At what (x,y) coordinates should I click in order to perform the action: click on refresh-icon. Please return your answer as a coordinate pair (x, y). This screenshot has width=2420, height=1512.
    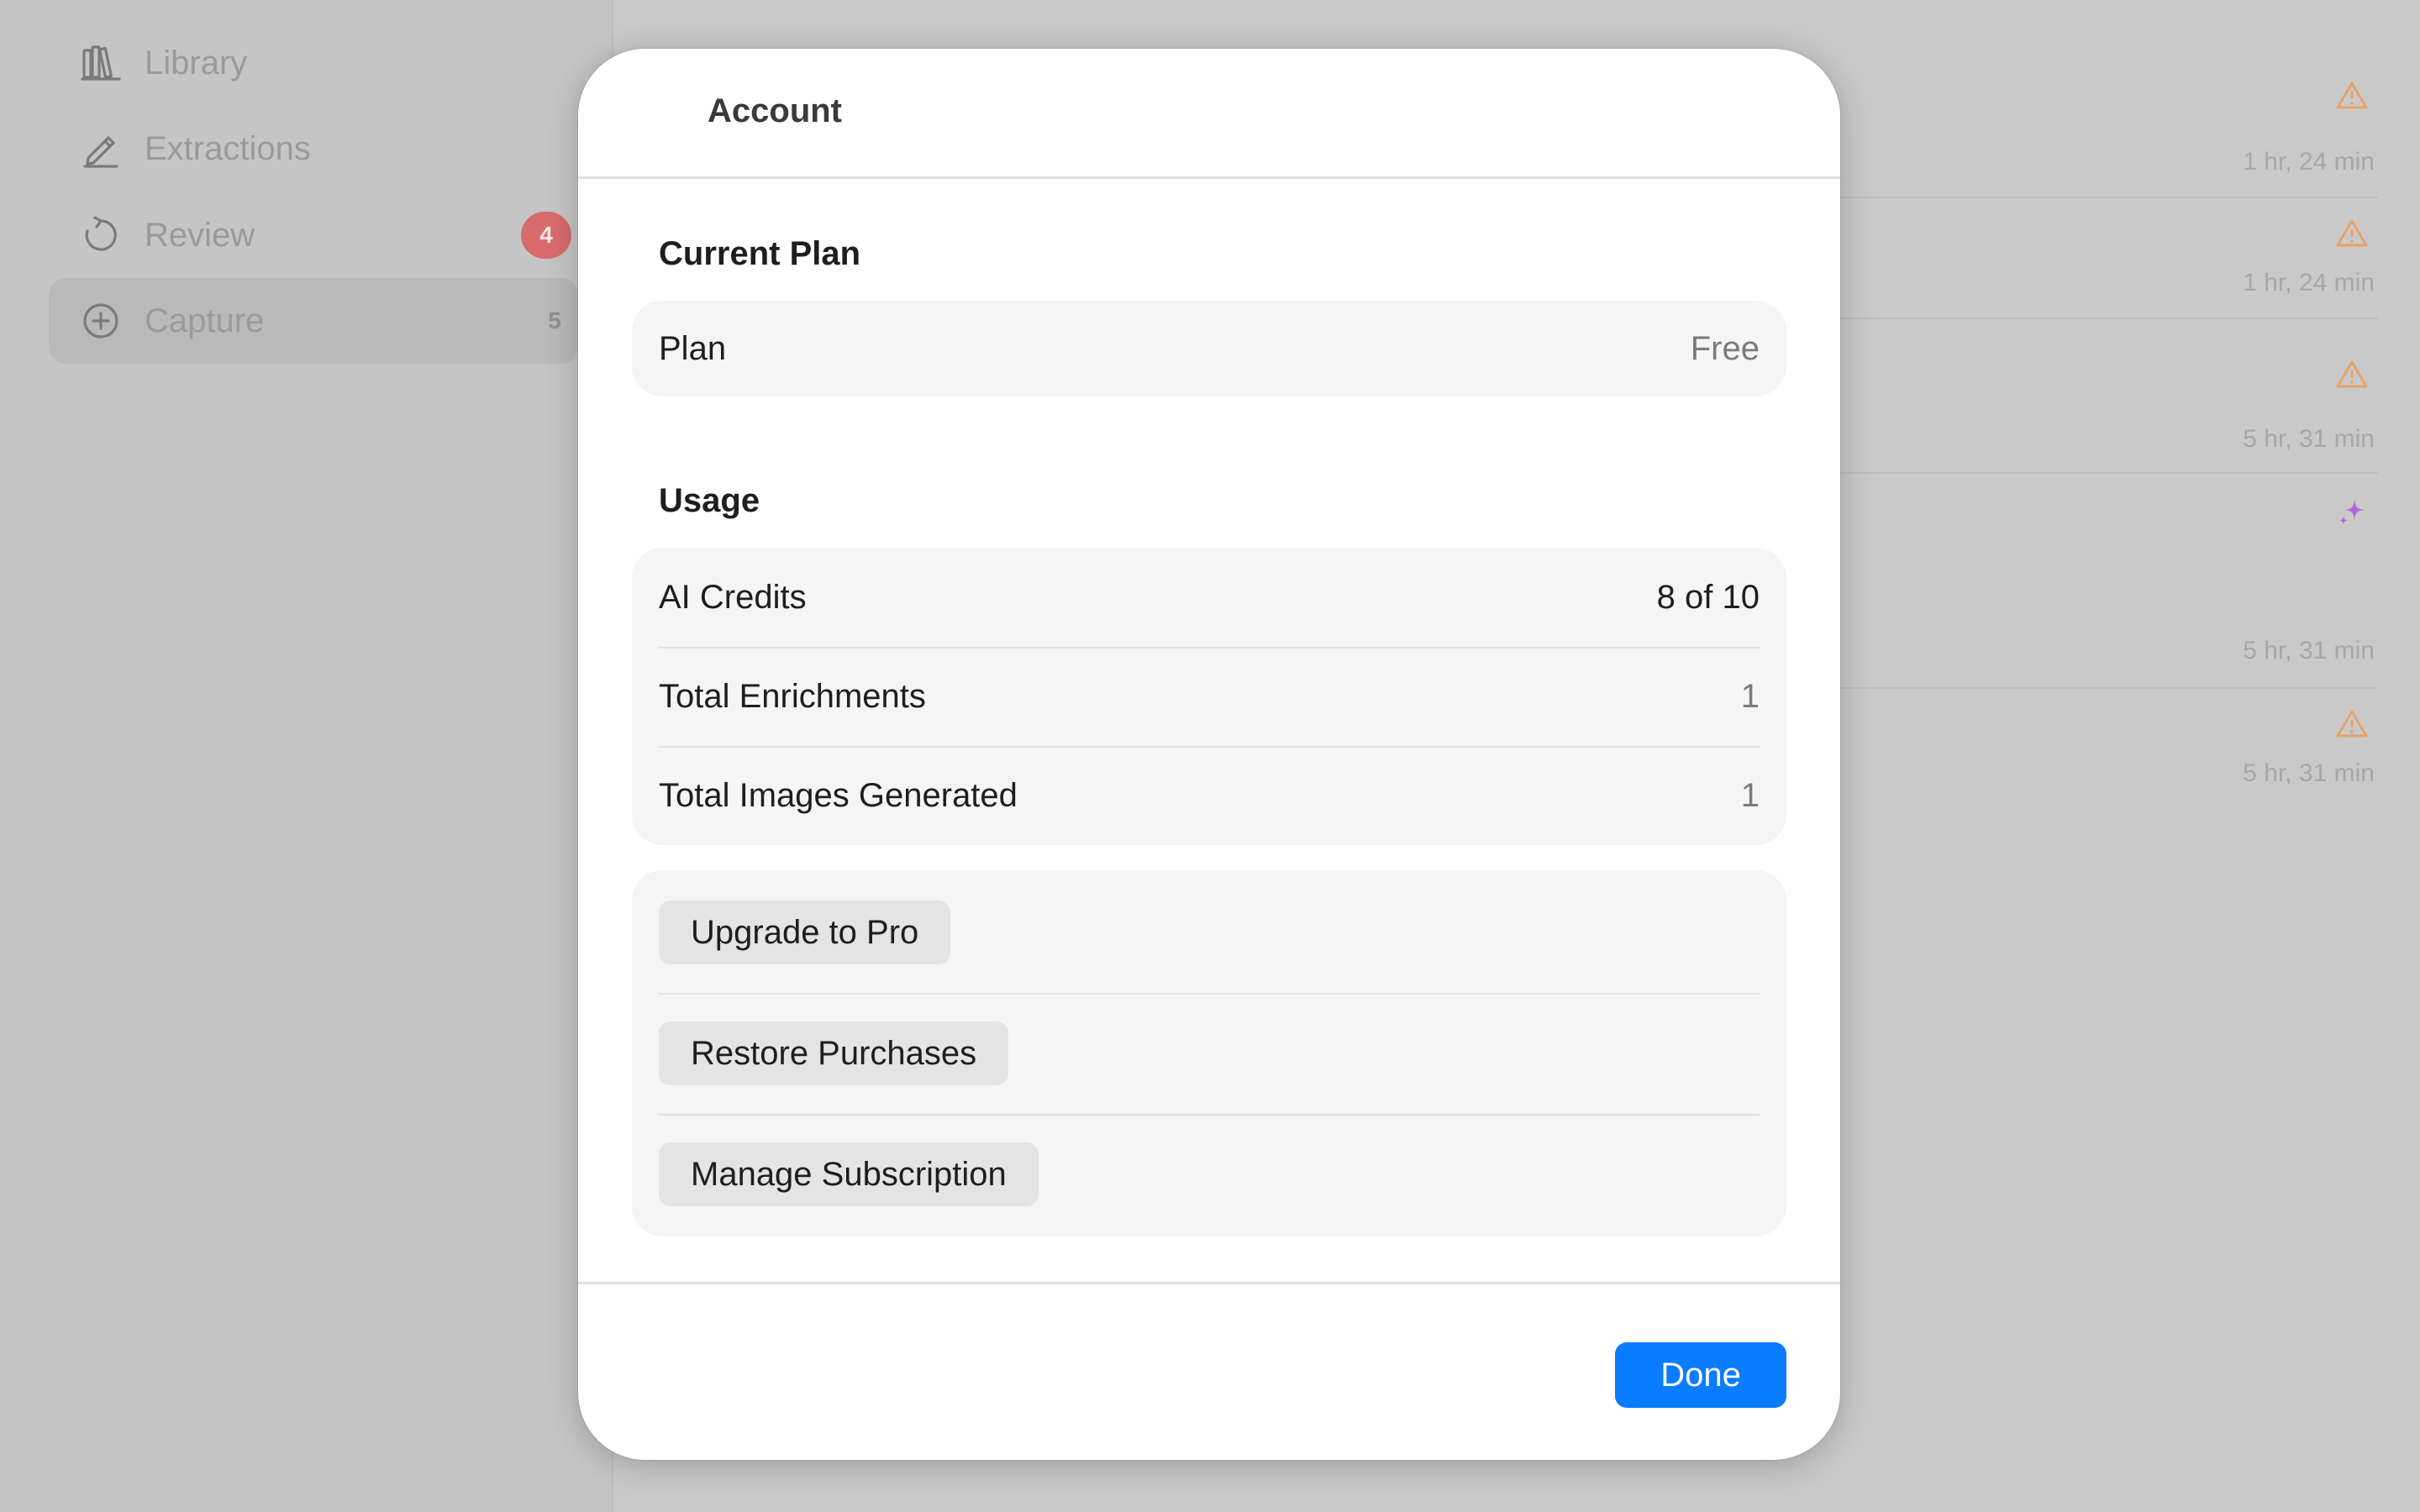
    Looking at the image, I should click on (101, 235).